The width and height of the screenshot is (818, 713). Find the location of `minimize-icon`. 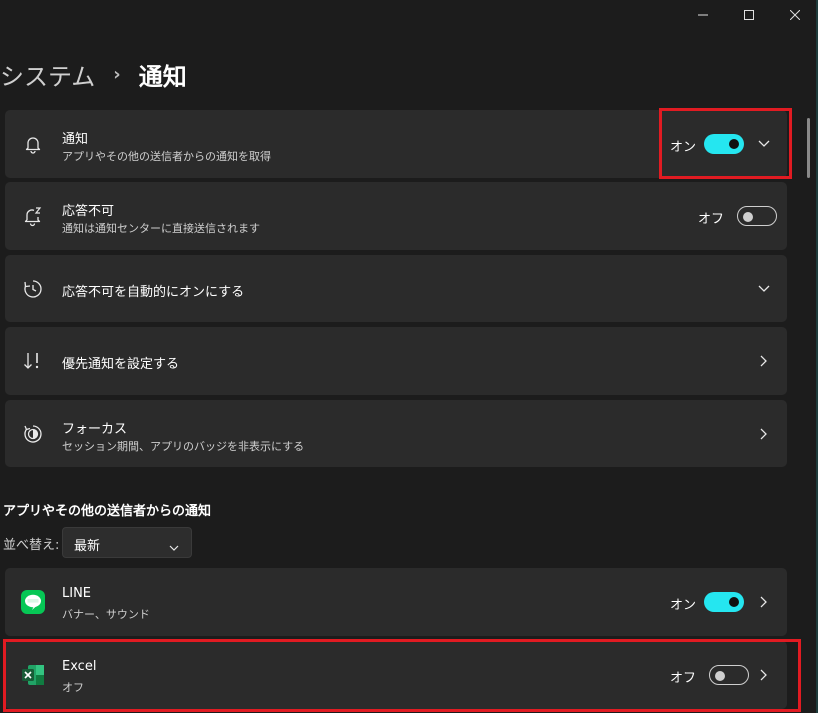

minimize-icon is located at coordinates (703, 15).